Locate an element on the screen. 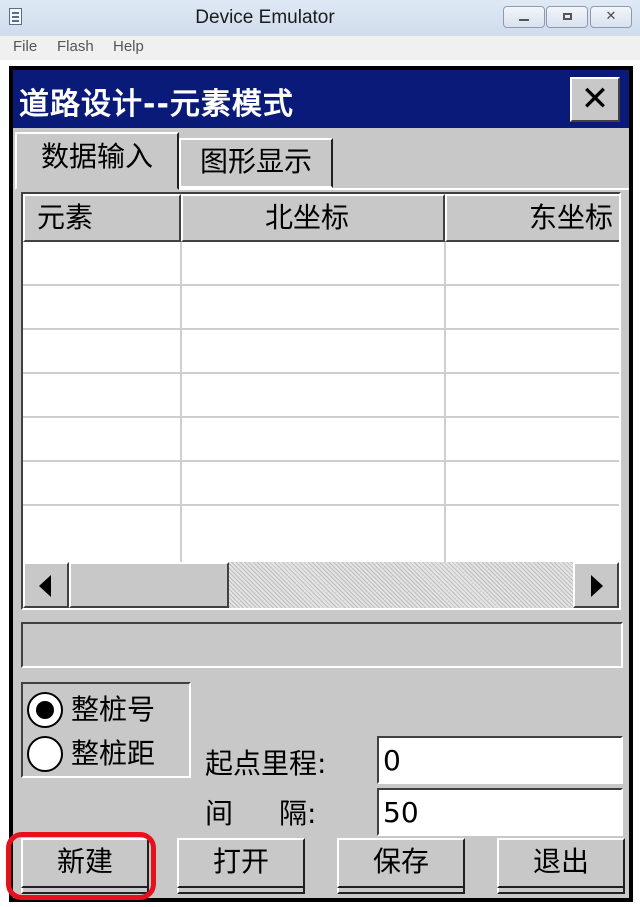 This screenshot has width=640, height=907. interval-label-a: 间 is located at coordinates (219, 813).